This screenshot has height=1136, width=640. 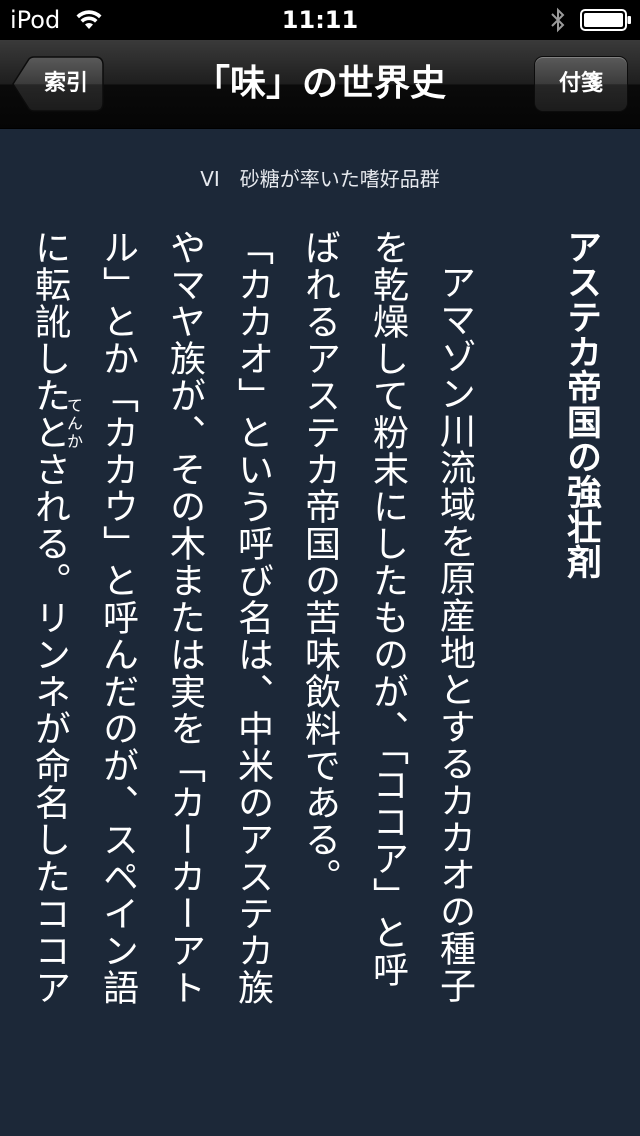 I want to click on section-heading: アステカ帝国の強壮剤, so click(x=581, y=404).